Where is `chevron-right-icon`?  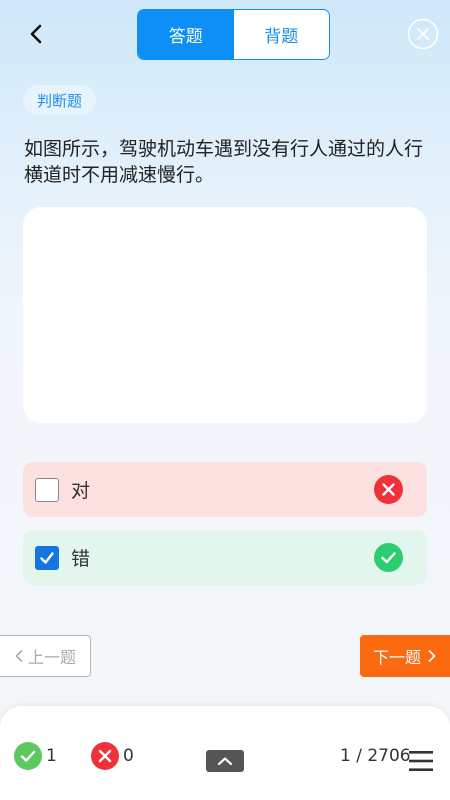
chevron-right-icon is located at coordinates (432, 656).